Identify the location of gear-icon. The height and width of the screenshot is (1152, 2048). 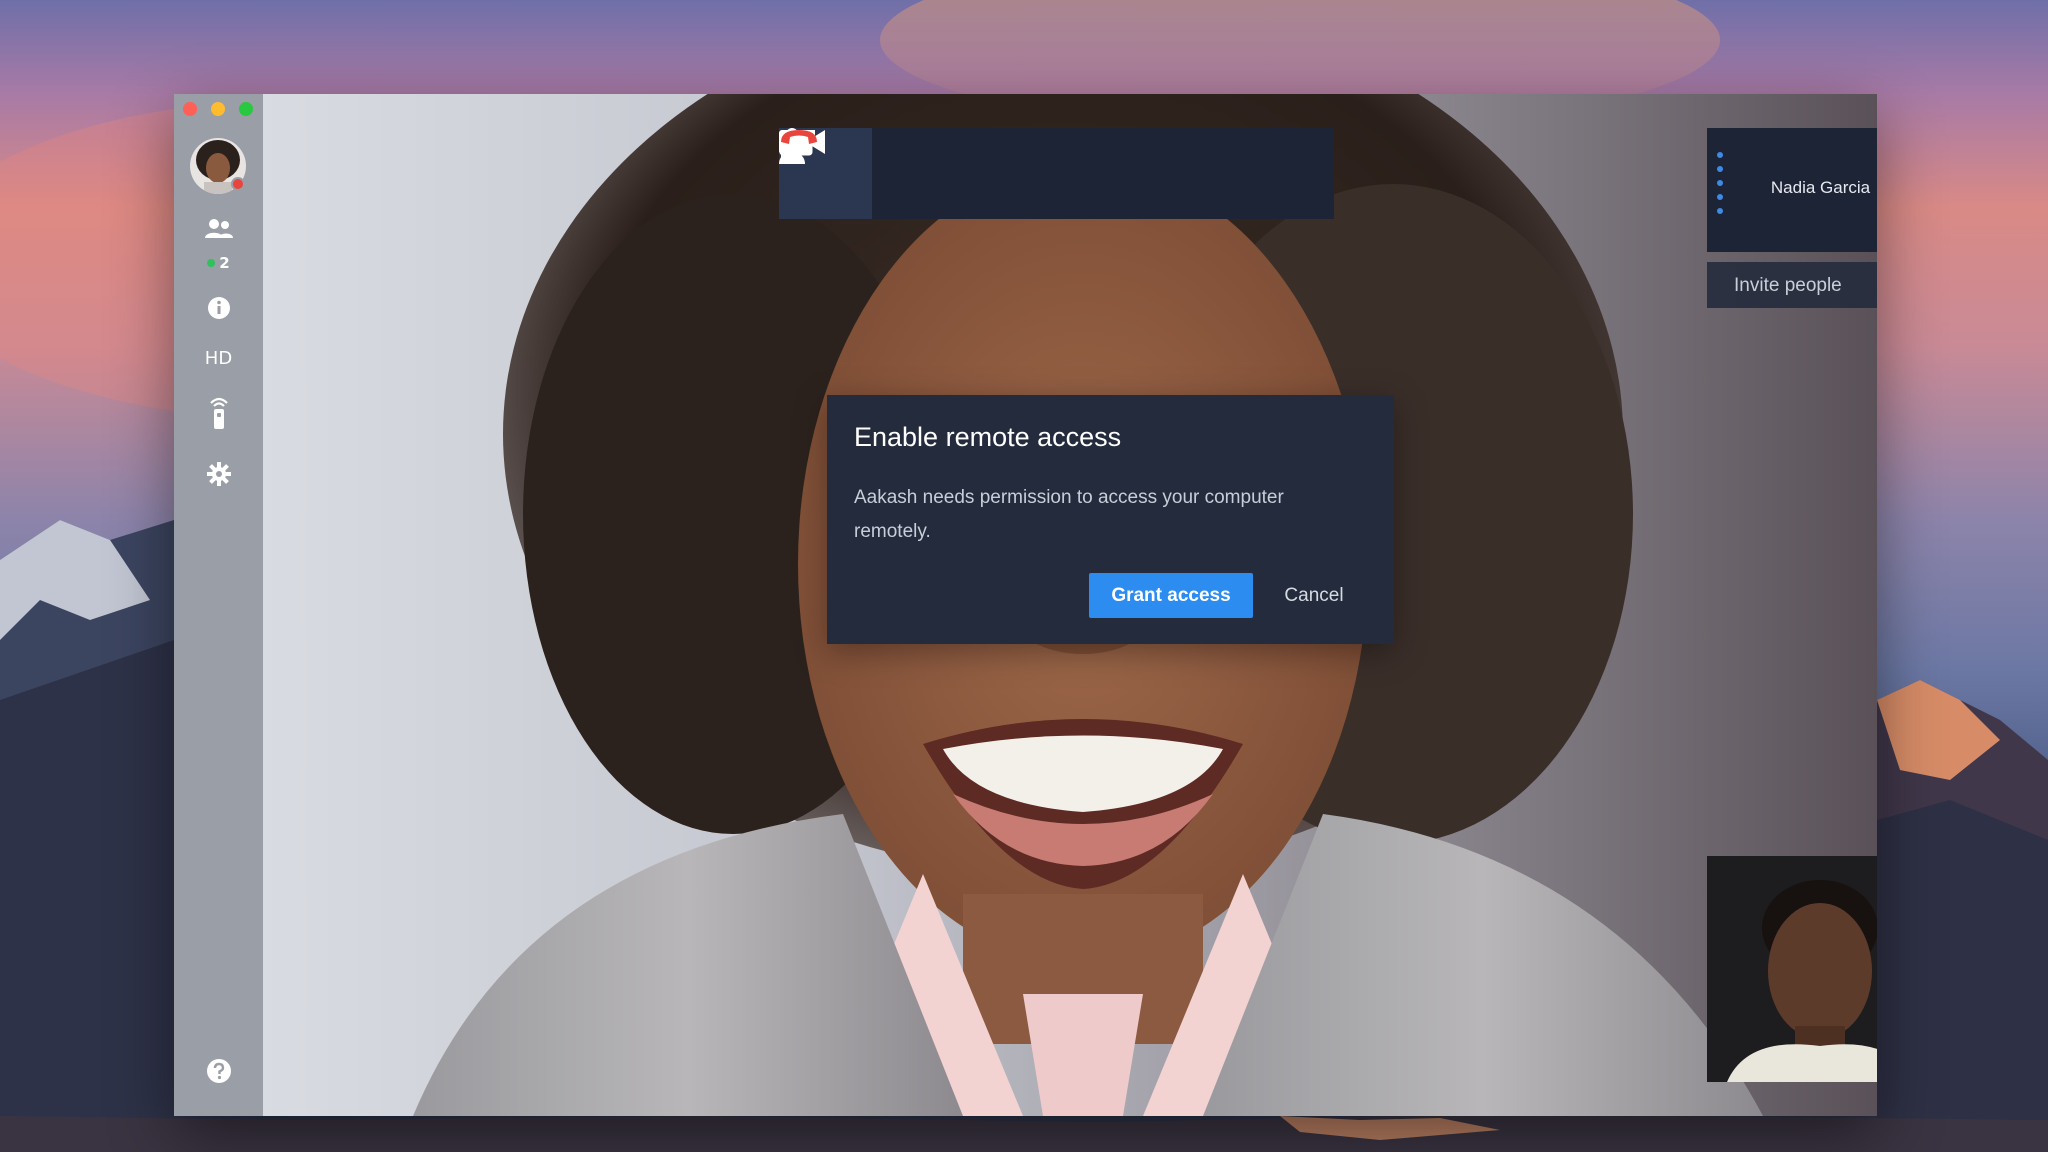
(218, 474).